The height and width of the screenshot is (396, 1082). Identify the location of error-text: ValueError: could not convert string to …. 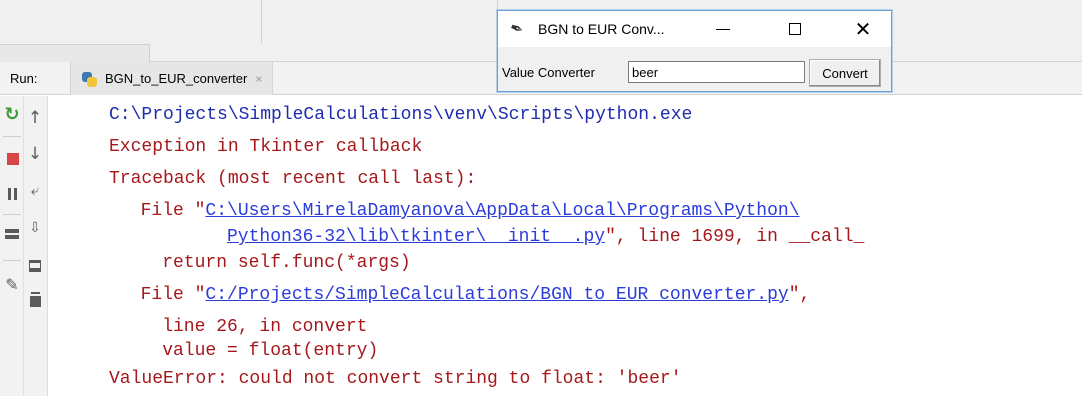
(395, 379).